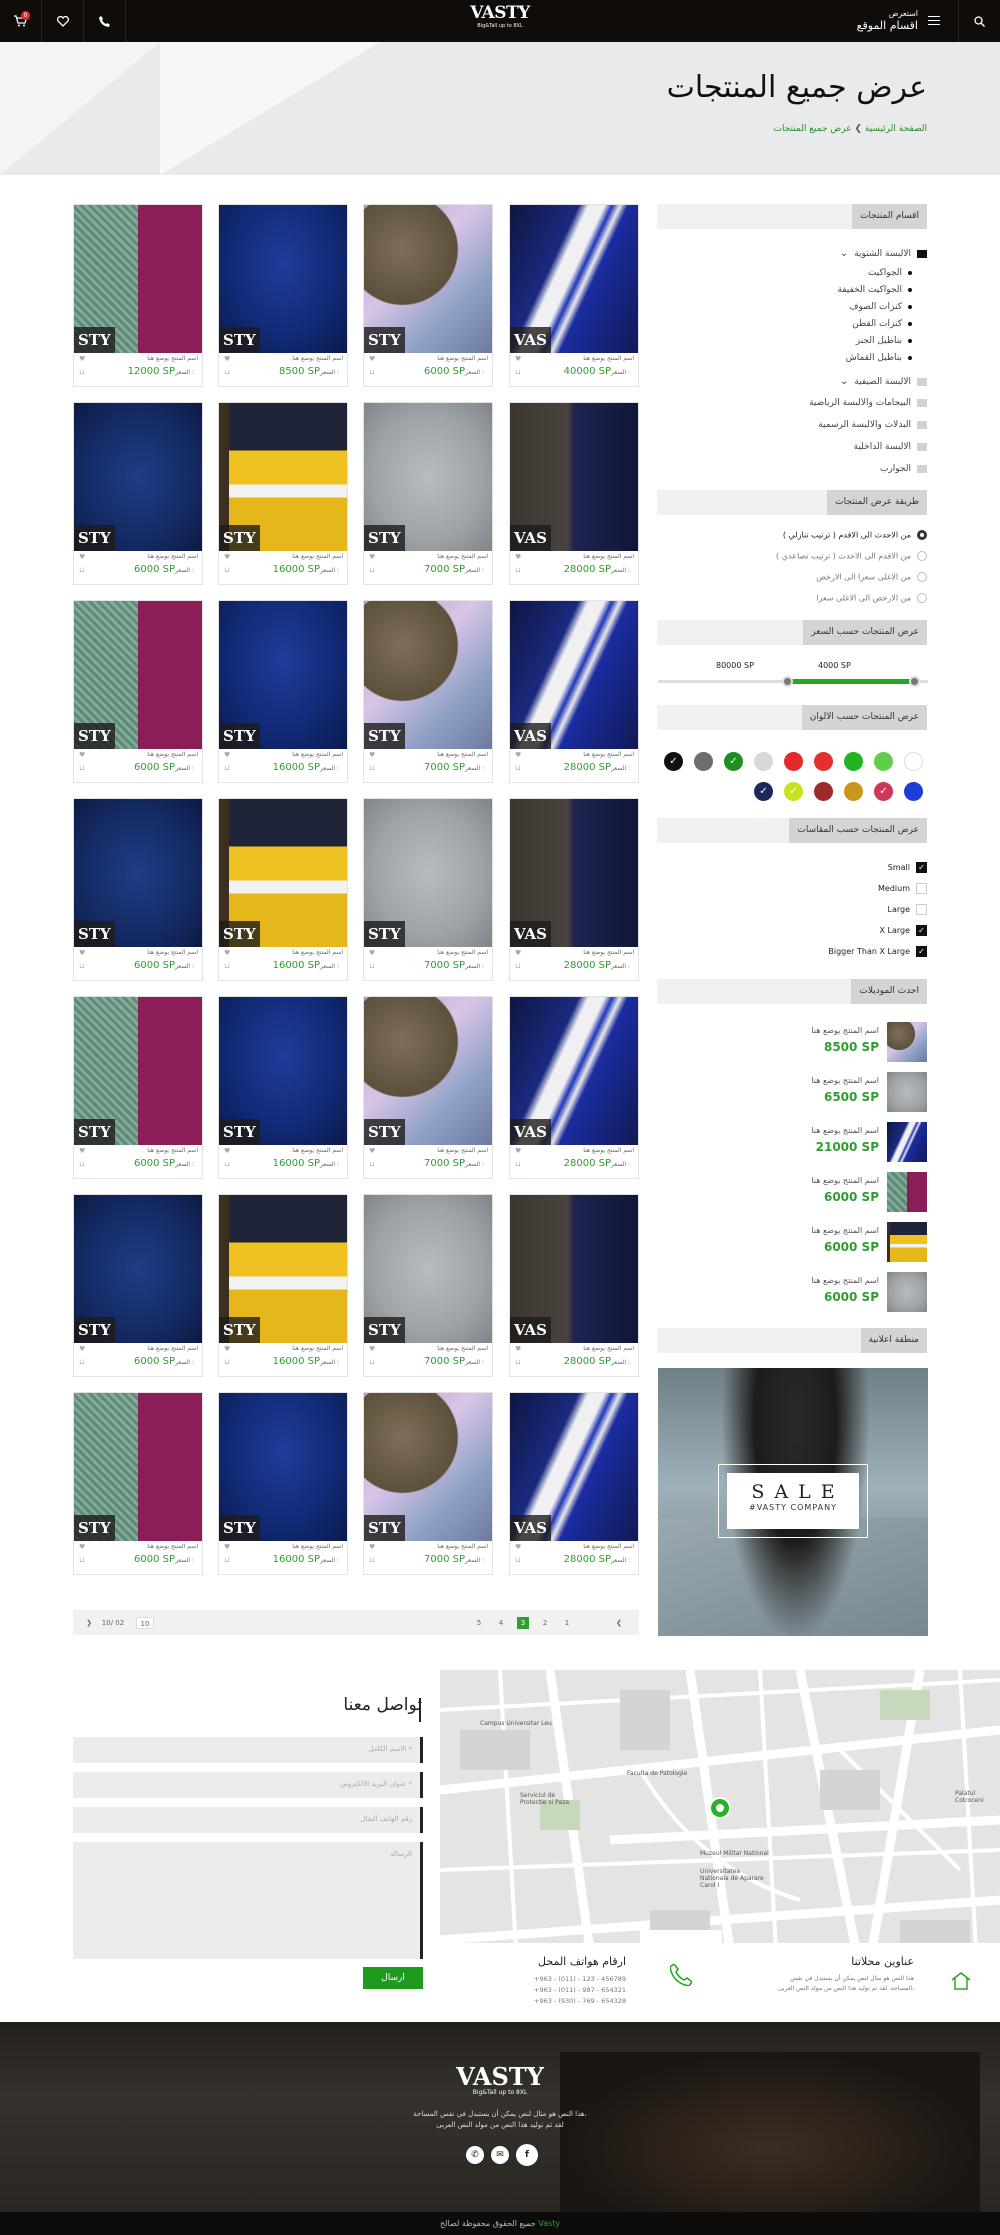  Describe the element at coordinates (501, 1623) in the screenshot. I see `pager-page: 4` at that location.